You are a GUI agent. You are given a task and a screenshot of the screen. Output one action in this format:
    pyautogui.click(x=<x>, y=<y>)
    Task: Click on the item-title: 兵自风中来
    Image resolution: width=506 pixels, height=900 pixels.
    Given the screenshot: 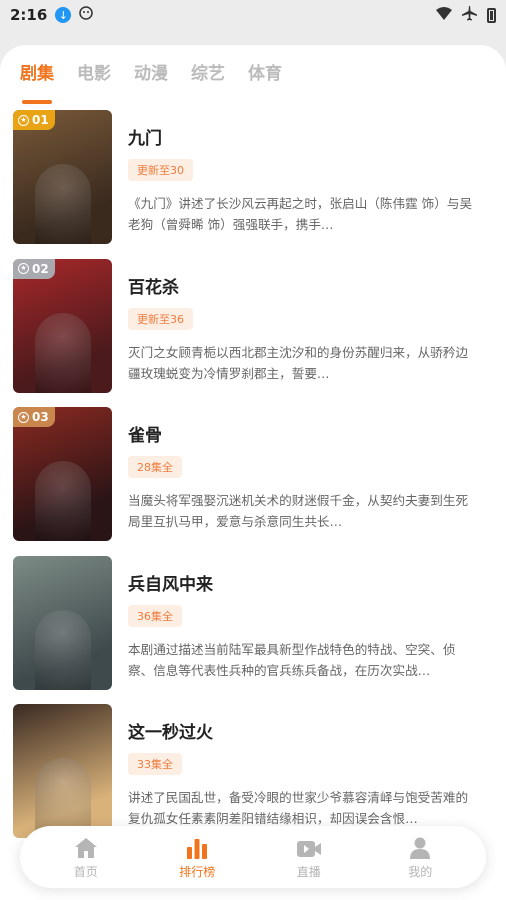 What is the action you would take?
    pyautogui.click(x=303, y=582)
    